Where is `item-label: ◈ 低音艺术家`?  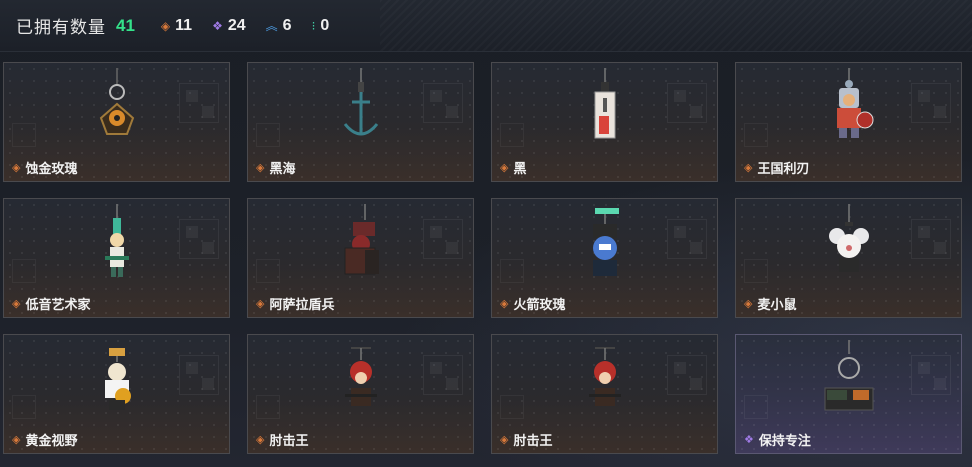
item-label: ◈ 低音艺术家 is located at coordinates (51, 303).